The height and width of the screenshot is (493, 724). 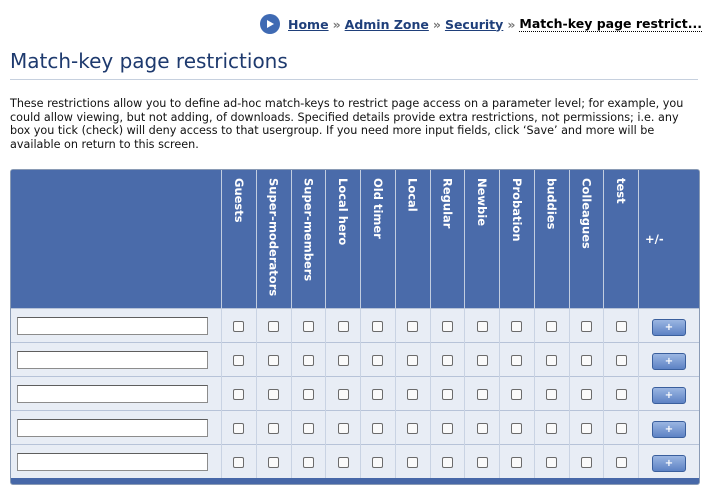 I want to click on breadcrumb-home-link: Home, so click(x=308, y=24).